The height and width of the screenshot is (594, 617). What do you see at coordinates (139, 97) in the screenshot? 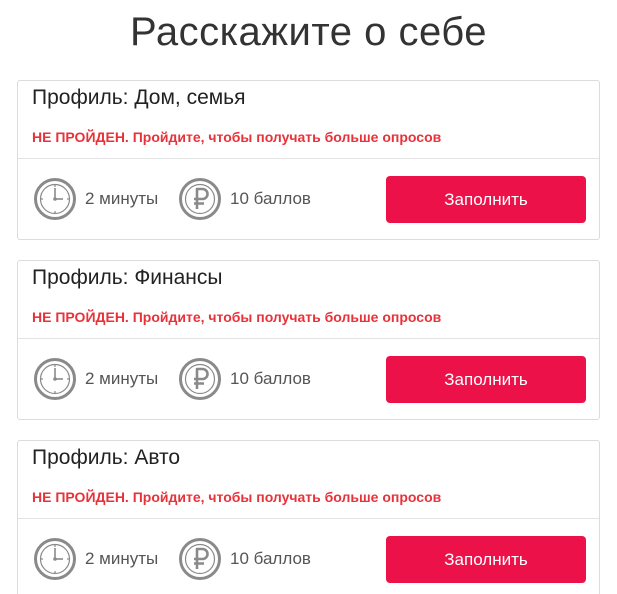
I see `card-title: Профиль: Дом, семья` at bounding box center [139, 97].